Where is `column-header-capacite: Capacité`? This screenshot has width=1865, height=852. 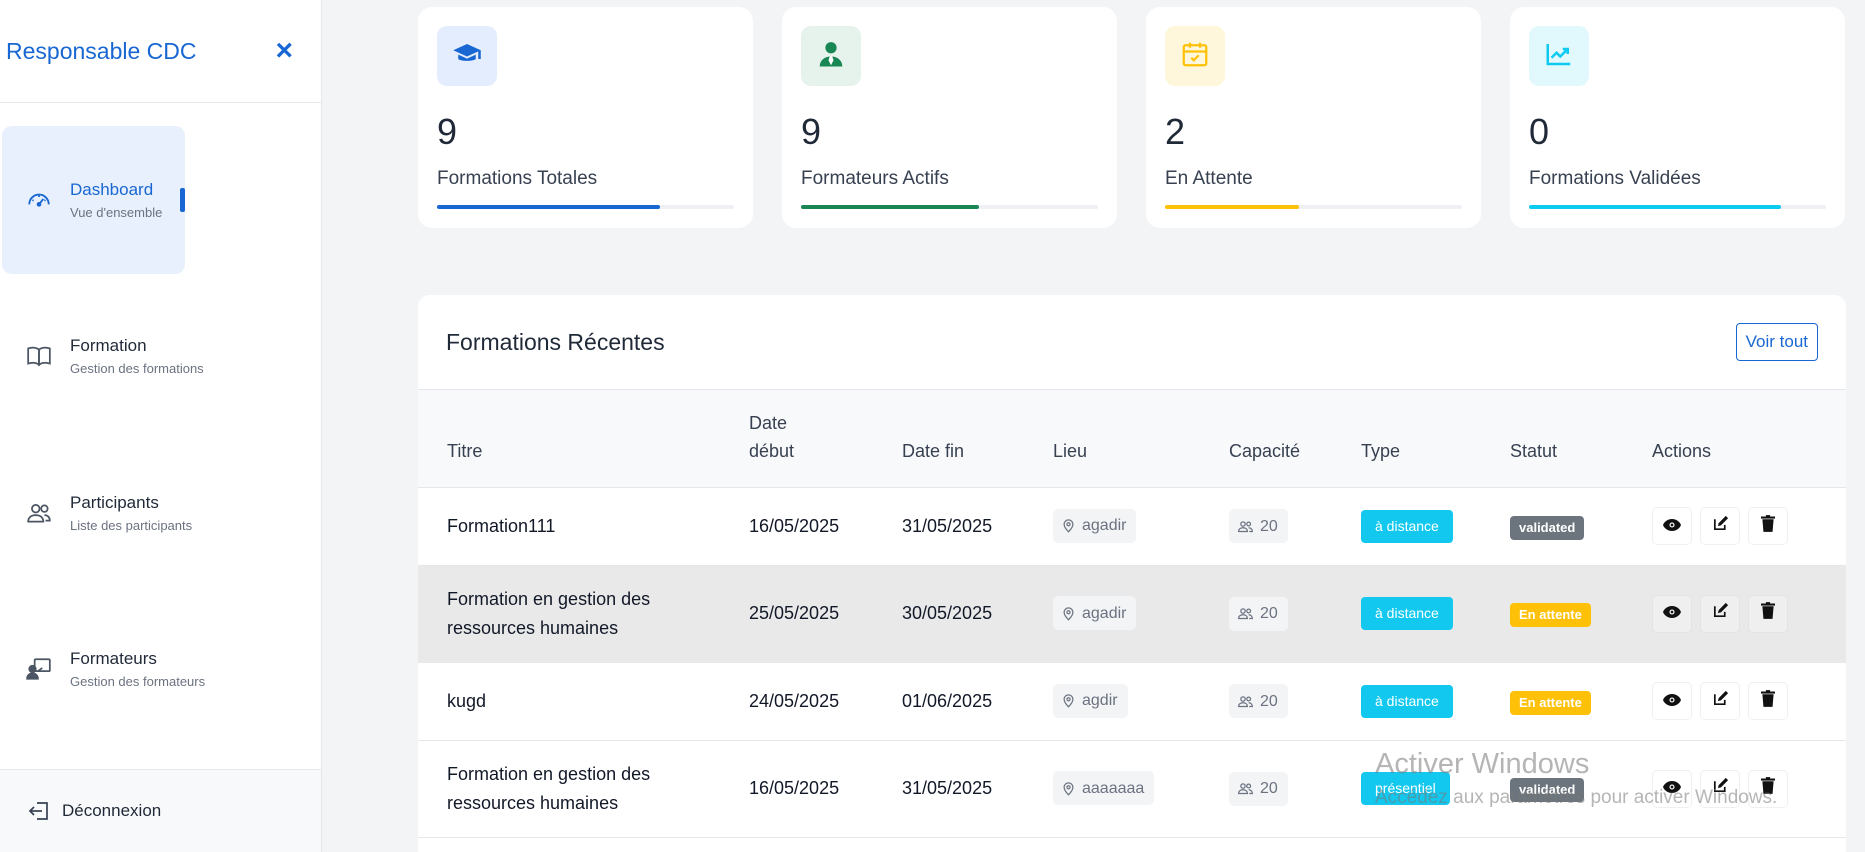 column-header-capacite: Capacité is located at coordinates (1295, 438).